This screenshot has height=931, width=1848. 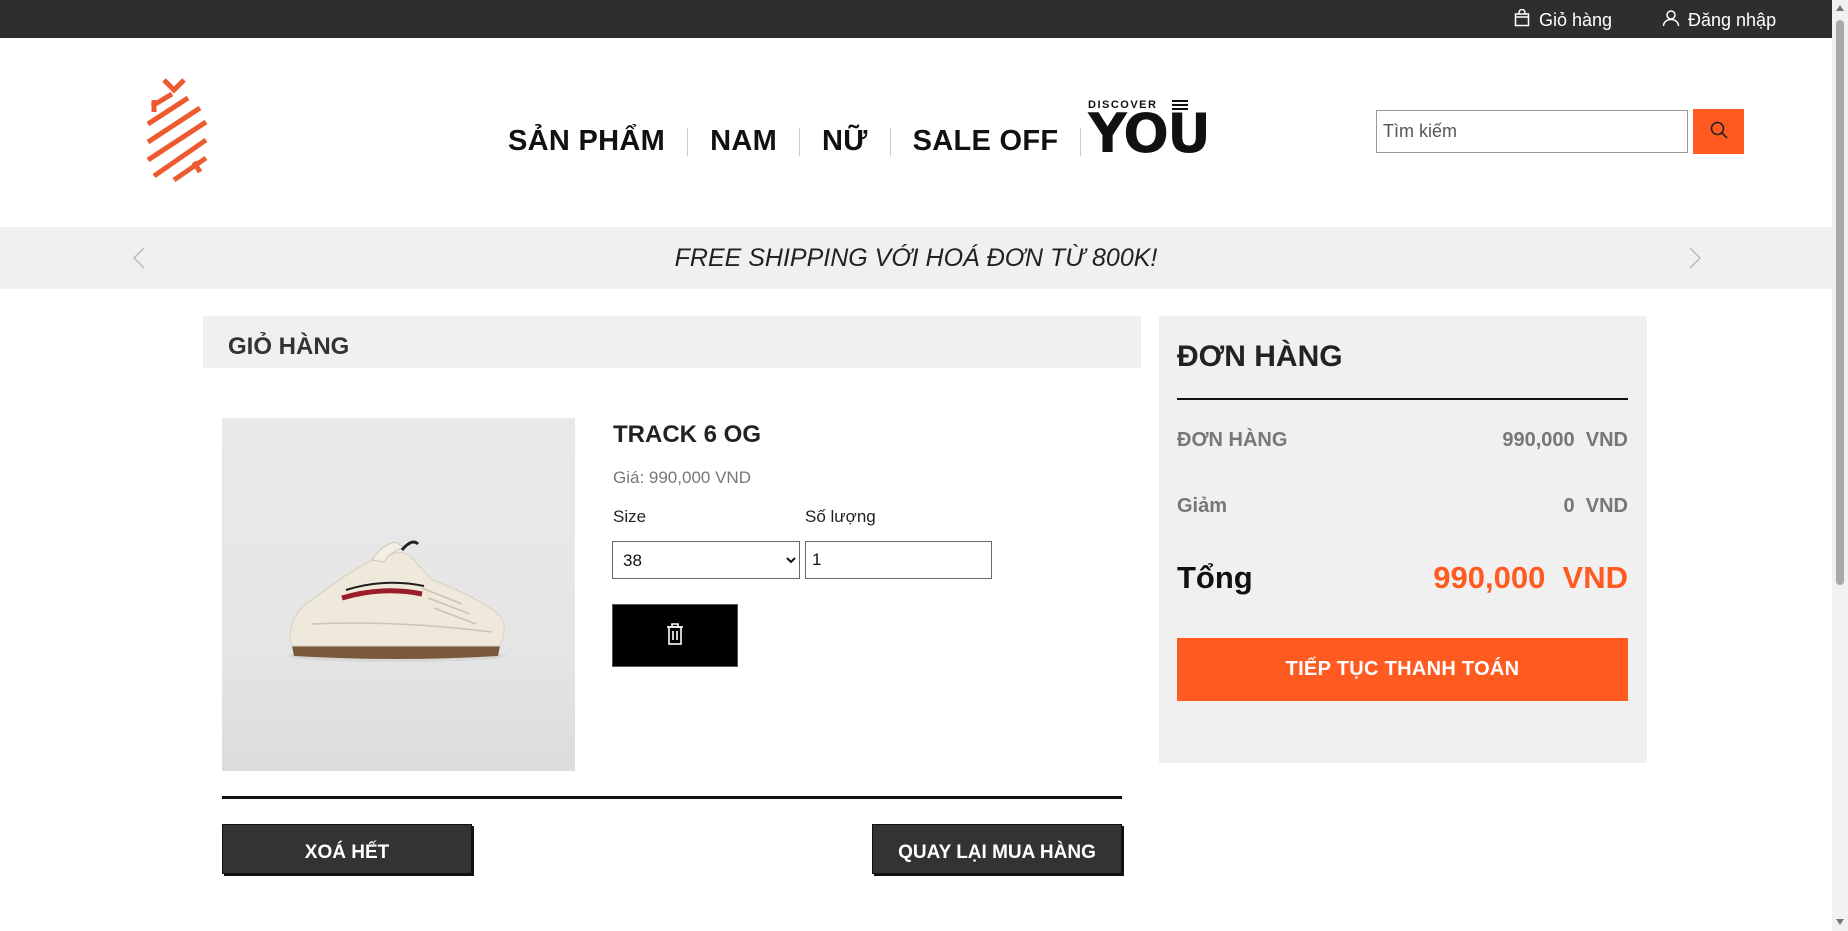 I want to click on user-icon, so click(x=1671, y=20).